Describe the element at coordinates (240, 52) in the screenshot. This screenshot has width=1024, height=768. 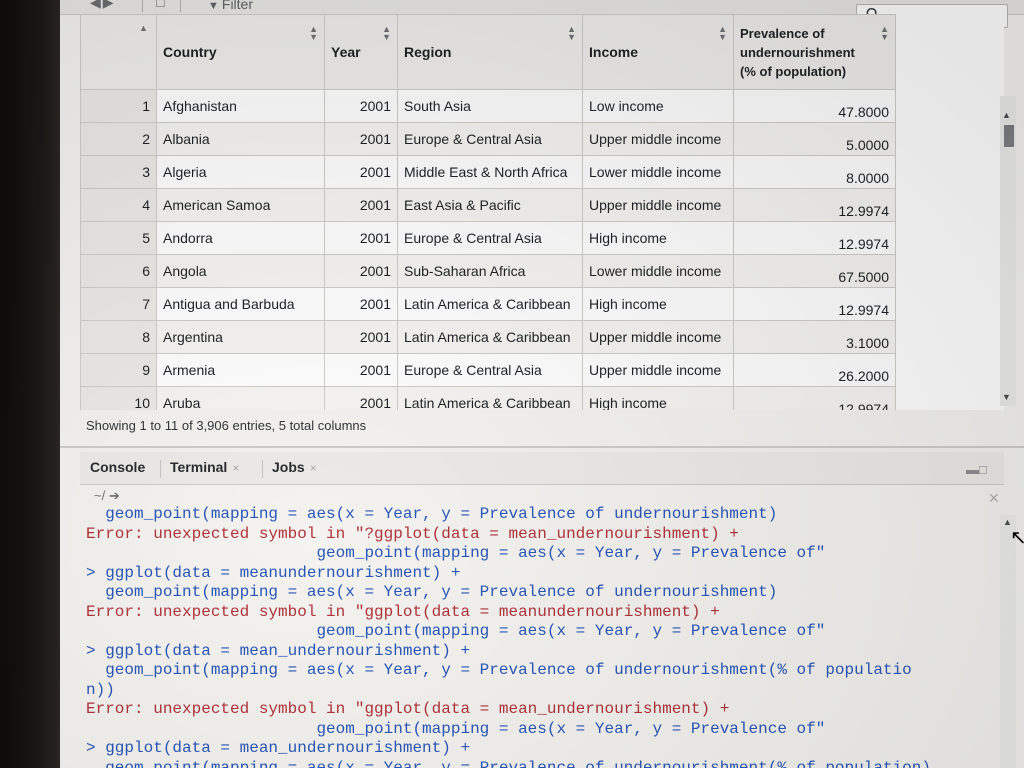
I see `column-header-country: Country ▲ ▼` at that location.